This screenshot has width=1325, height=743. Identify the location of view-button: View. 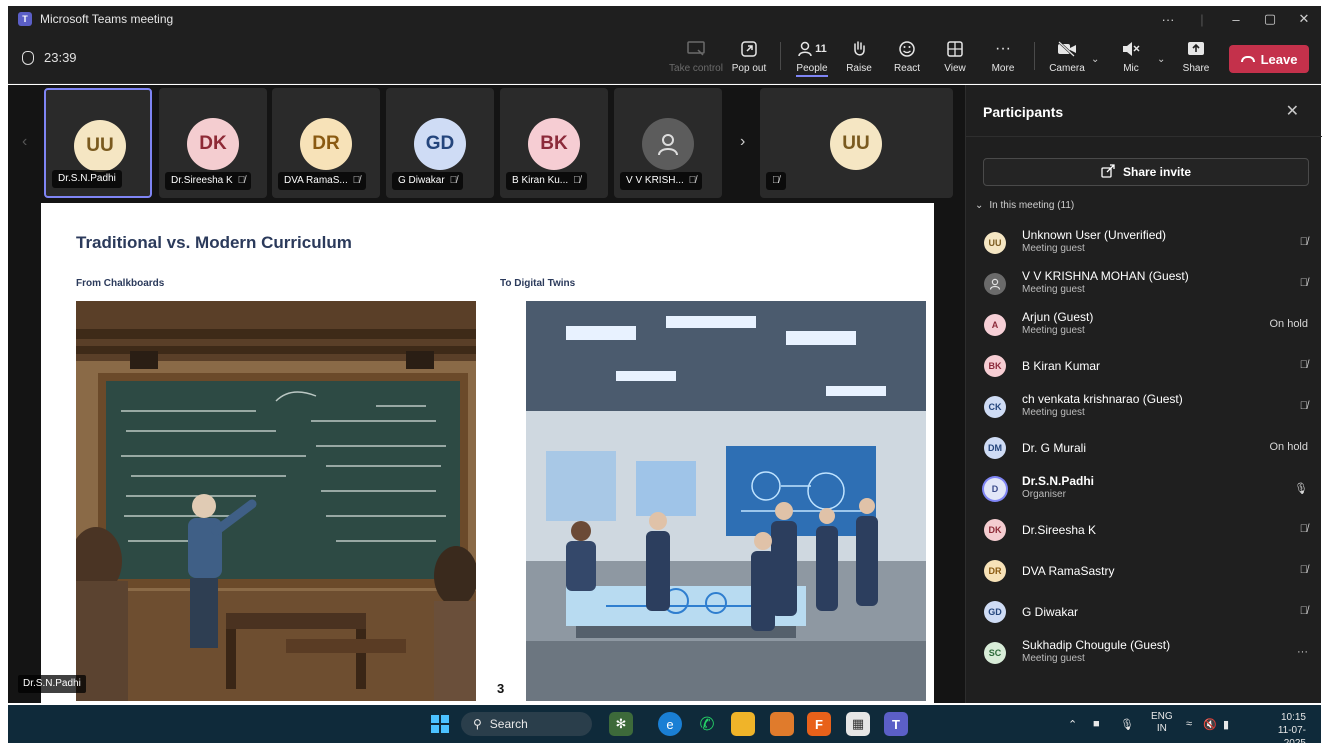
(955, 59).